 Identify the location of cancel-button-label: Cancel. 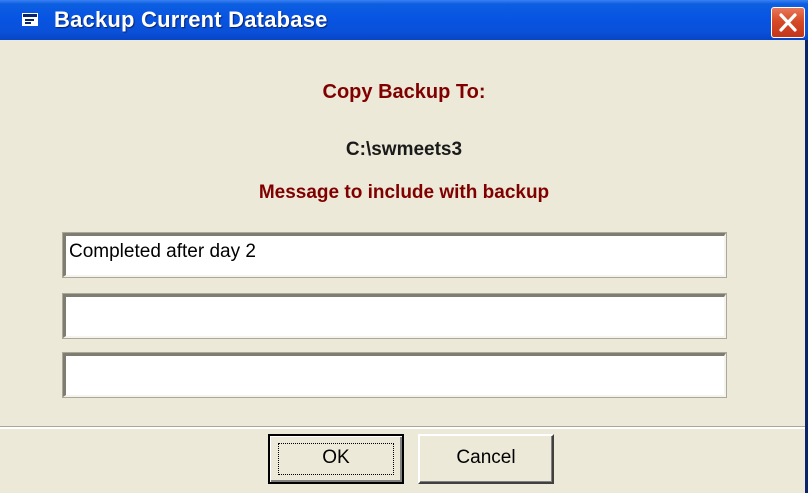
(486, 457).